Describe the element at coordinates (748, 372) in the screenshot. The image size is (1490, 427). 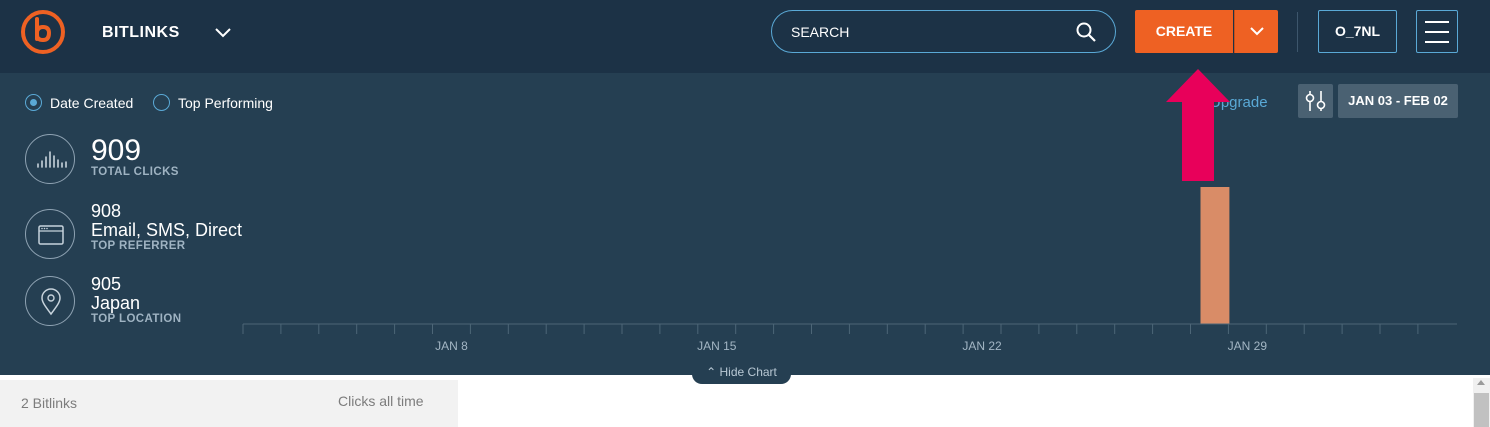
I see `hide-chart-label: Hide Chart` at that location.